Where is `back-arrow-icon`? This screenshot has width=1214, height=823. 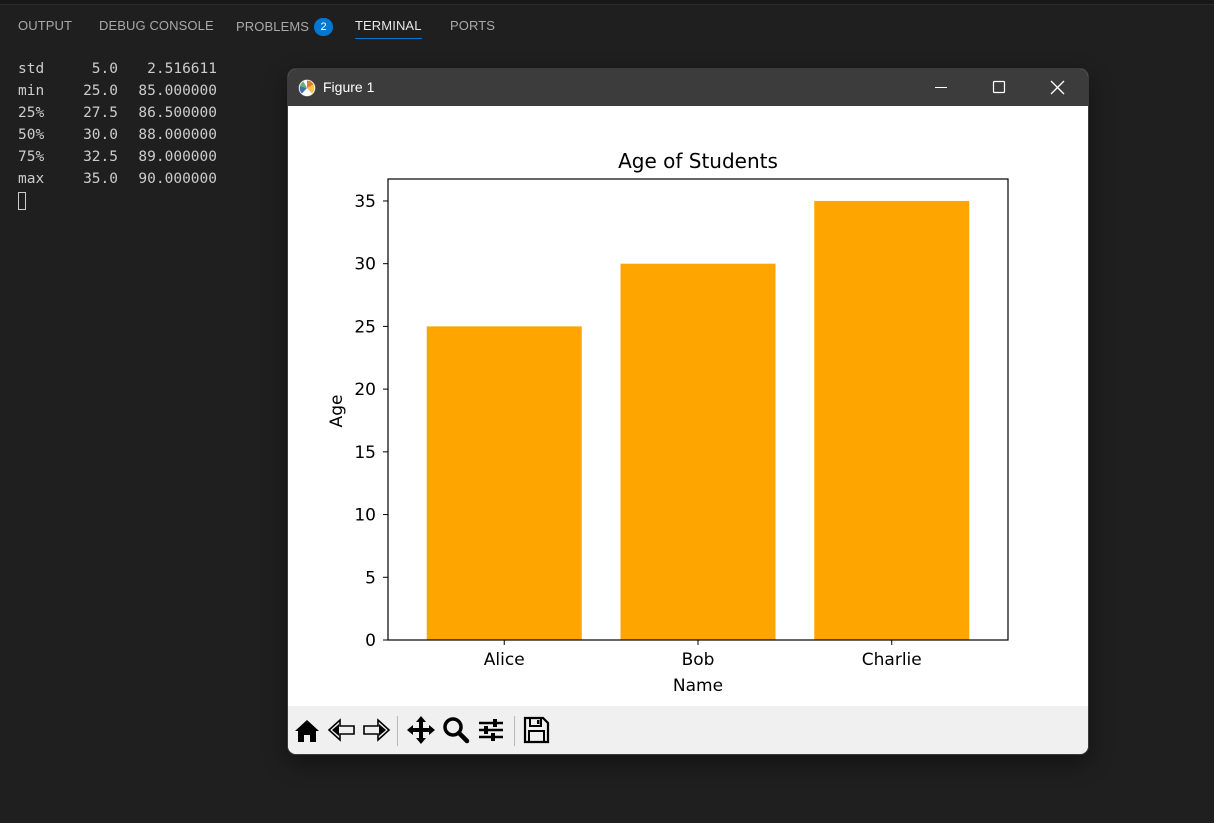 back-arrow-icon is located at coordinates (341, 730).